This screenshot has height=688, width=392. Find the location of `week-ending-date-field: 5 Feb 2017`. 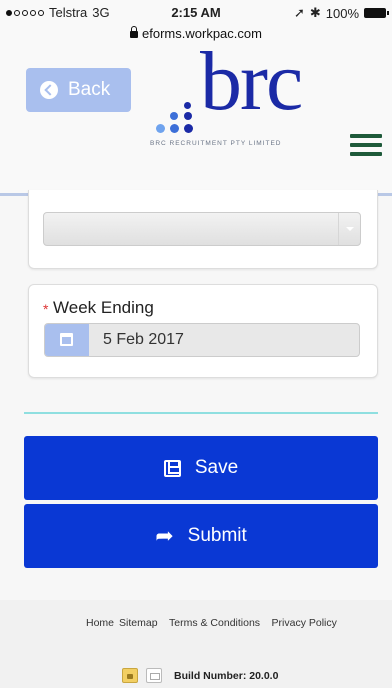

week-ending-date-field: 5 Feb 2017 is located at coordinates (202, 340).